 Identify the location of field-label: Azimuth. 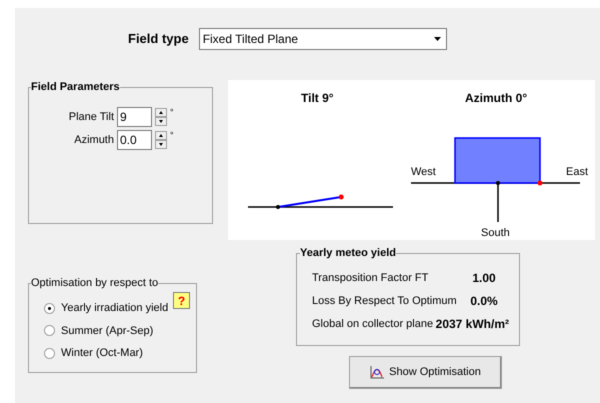
(94, 140).